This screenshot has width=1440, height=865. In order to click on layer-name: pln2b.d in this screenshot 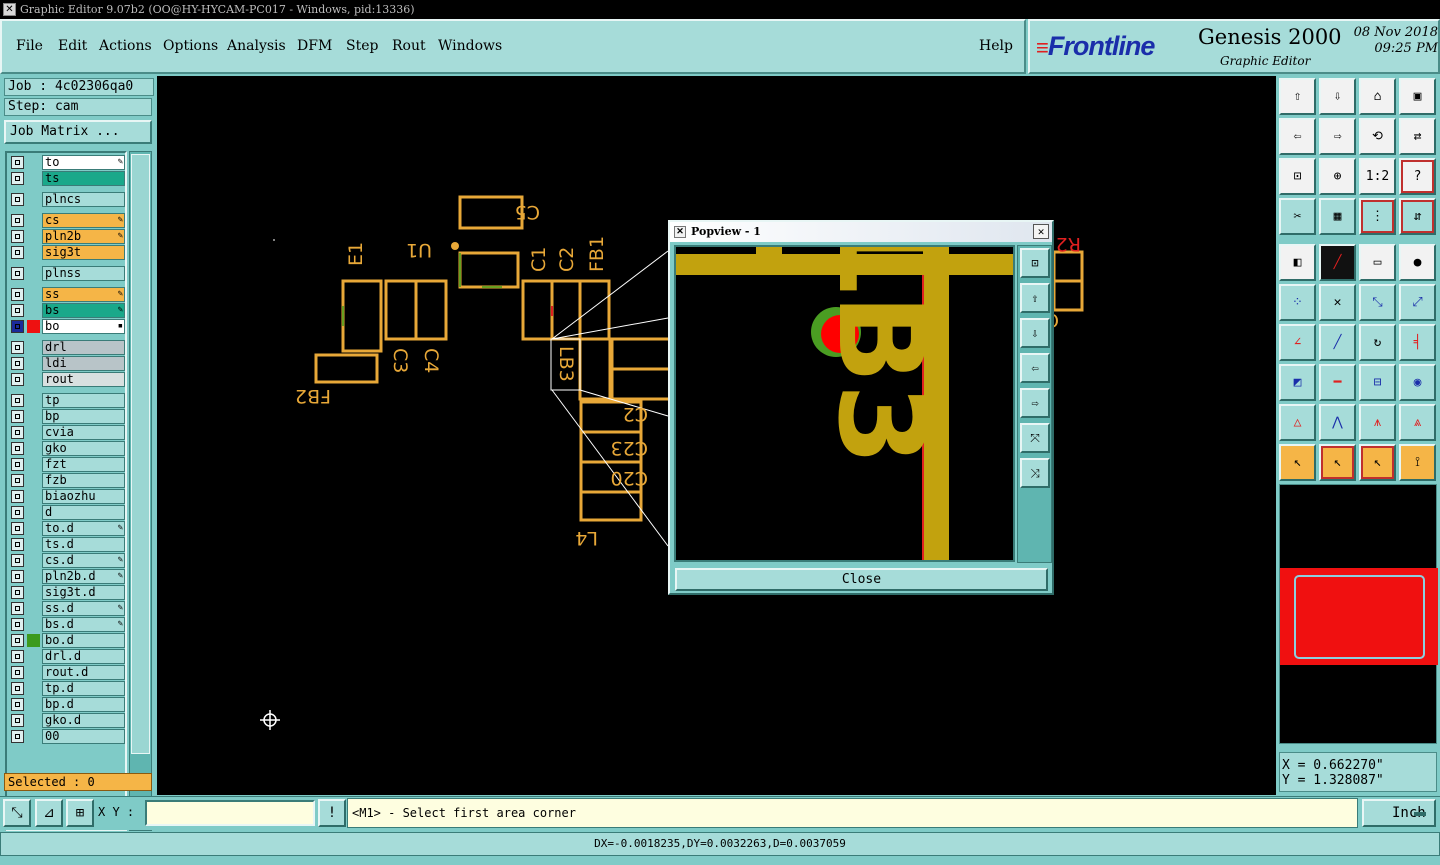, I will do `click(83, 576)`.